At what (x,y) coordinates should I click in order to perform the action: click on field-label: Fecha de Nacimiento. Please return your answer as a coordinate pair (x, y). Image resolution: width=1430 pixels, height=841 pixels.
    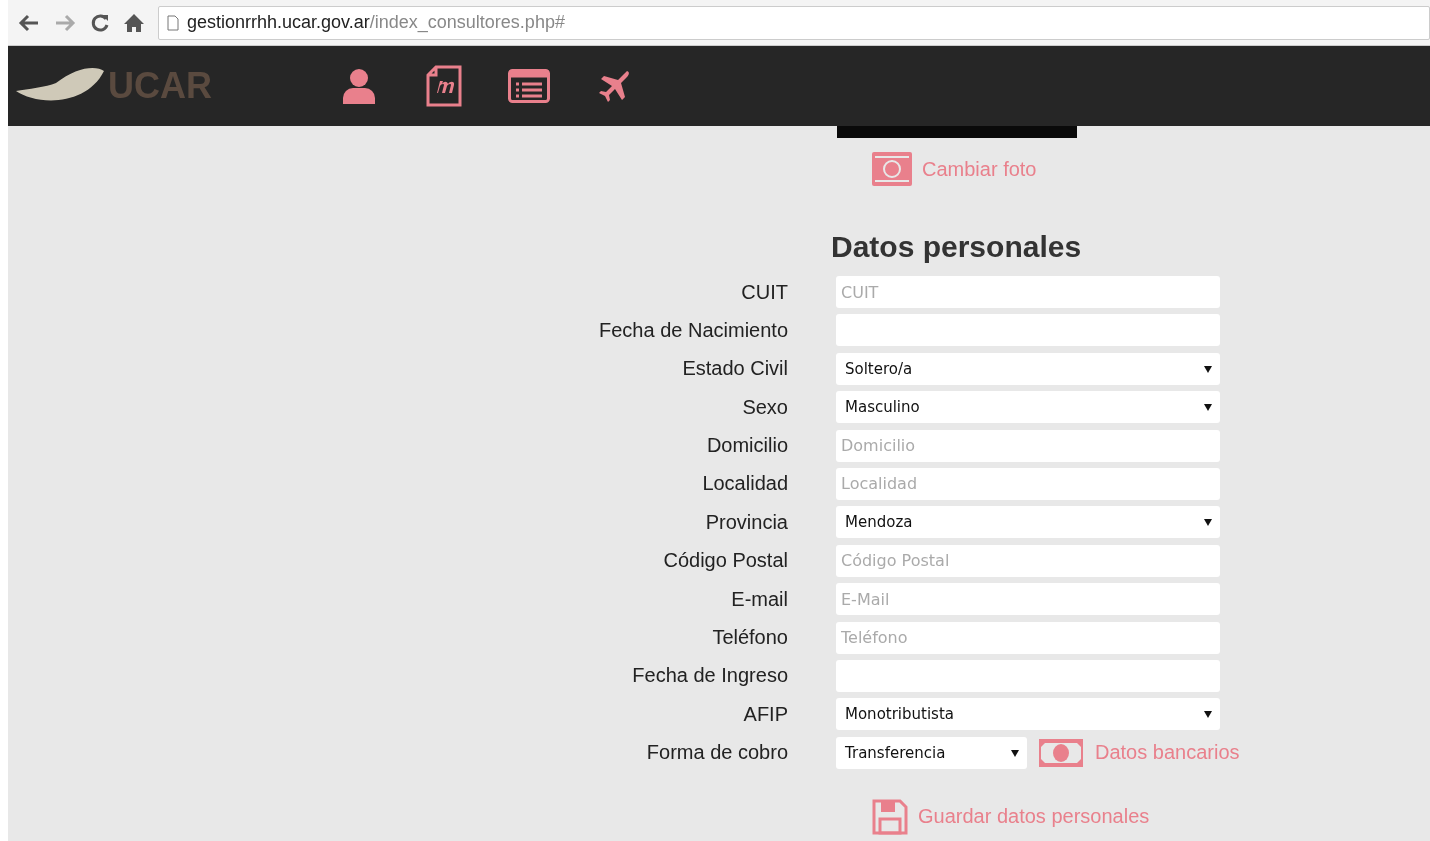
    Looking at the image, I should click on (693, 330).